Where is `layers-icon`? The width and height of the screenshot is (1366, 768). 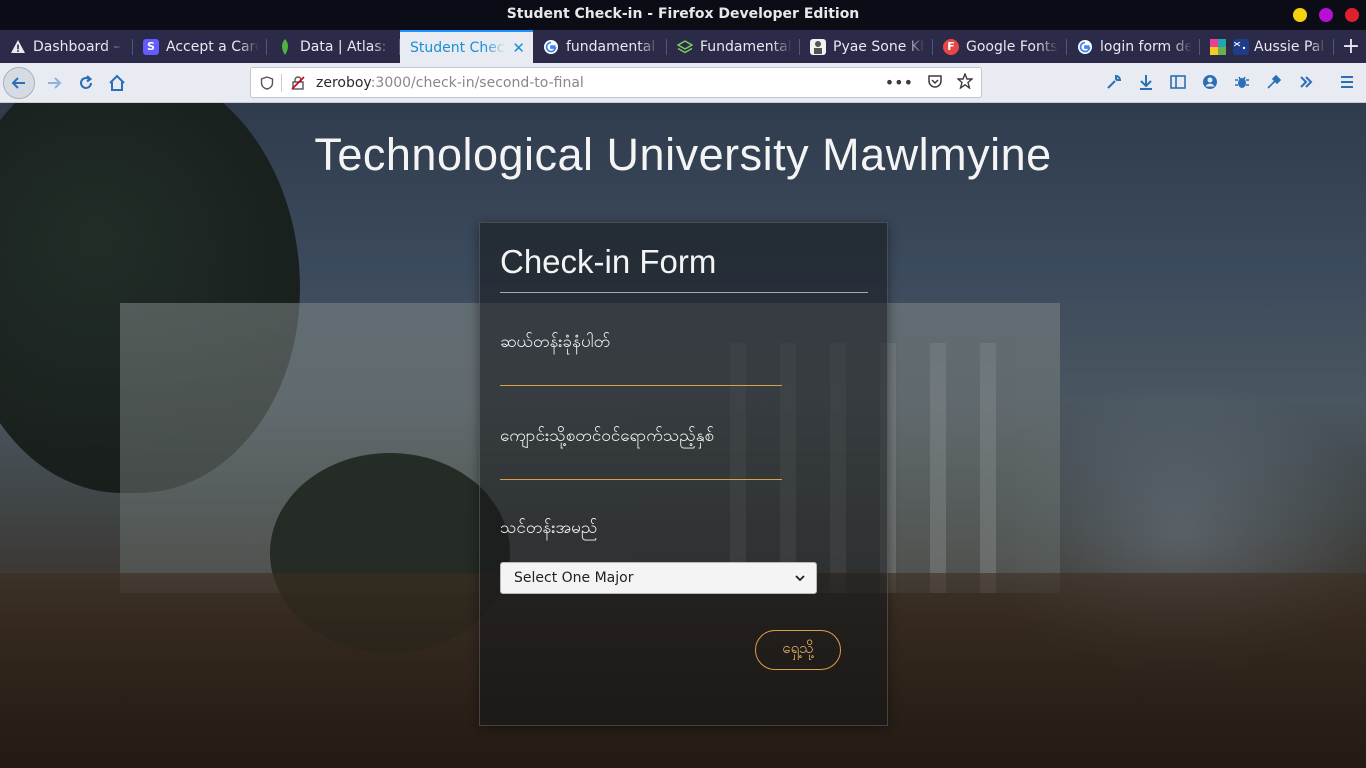 layers-icon is located at coordinates (685, 47).